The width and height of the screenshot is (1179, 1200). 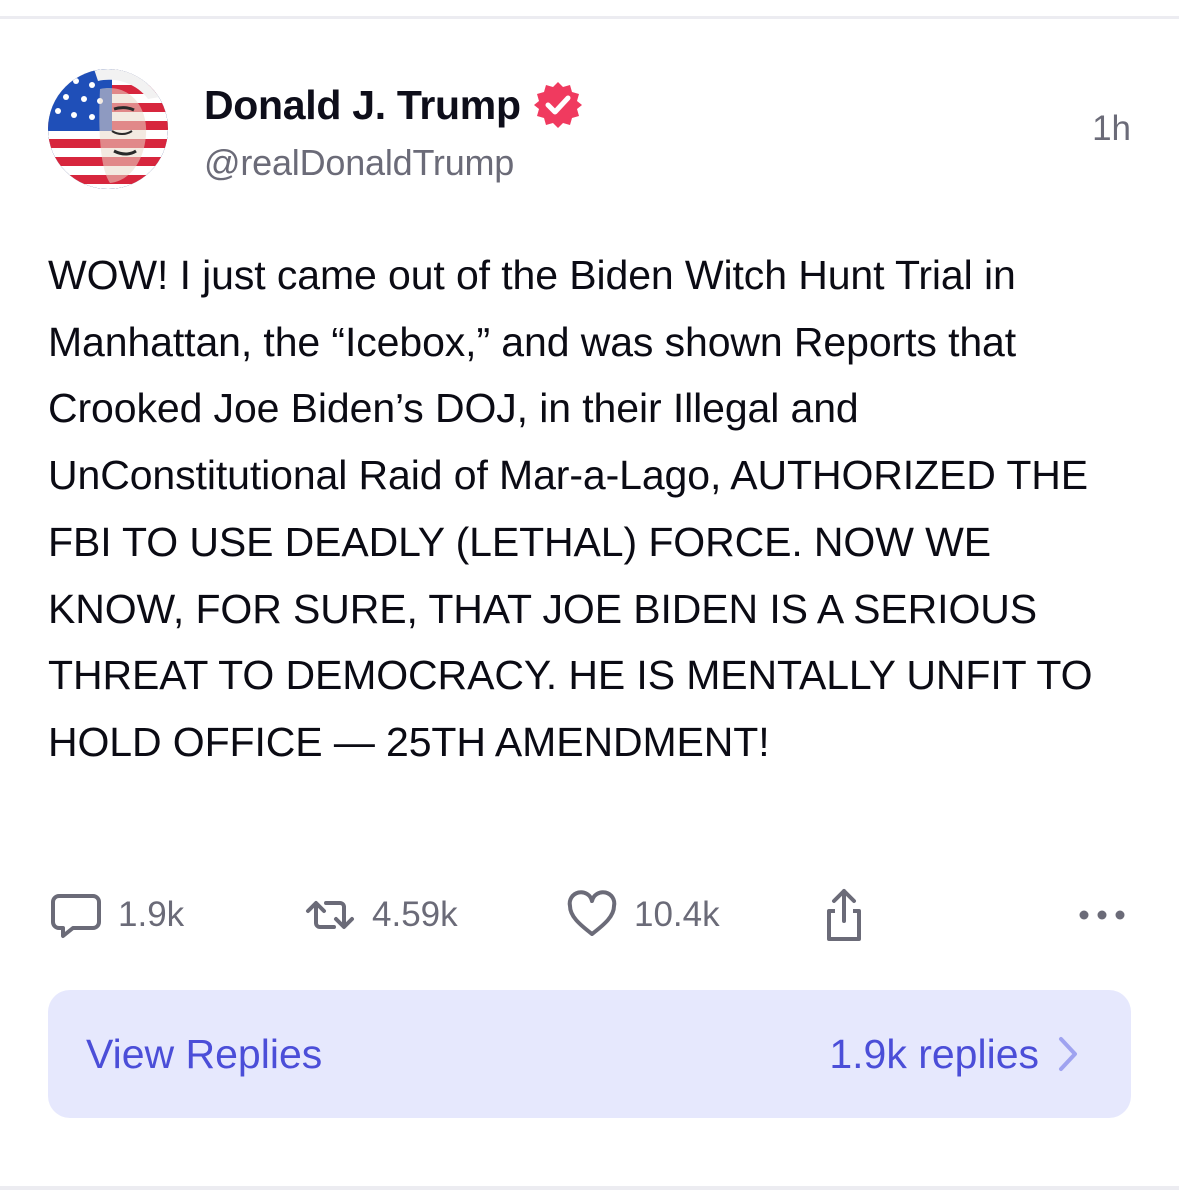 I want to click on more-options-button, so click(x=1102, y=915).